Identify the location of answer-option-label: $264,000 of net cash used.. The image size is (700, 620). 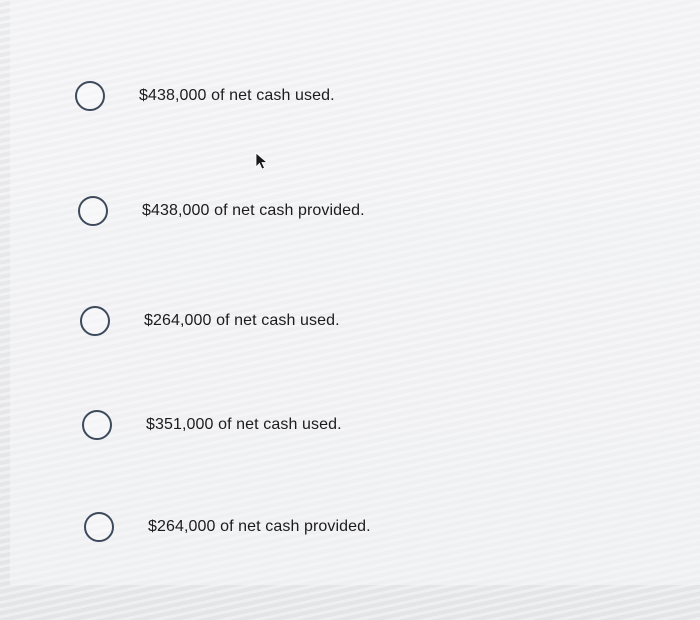
(242, 320).